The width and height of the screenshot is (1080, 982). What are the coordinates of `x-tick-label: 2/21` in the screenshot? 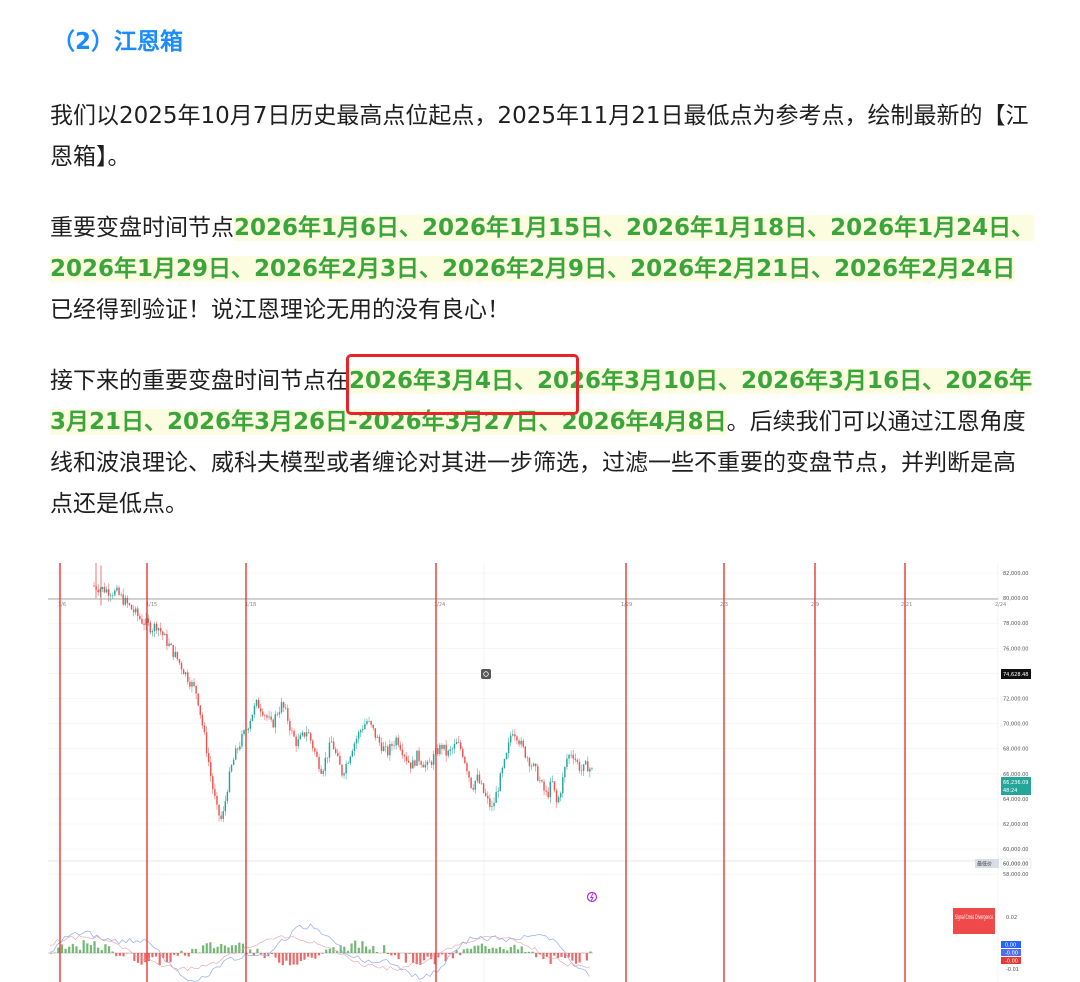 It's located at (906, 605).